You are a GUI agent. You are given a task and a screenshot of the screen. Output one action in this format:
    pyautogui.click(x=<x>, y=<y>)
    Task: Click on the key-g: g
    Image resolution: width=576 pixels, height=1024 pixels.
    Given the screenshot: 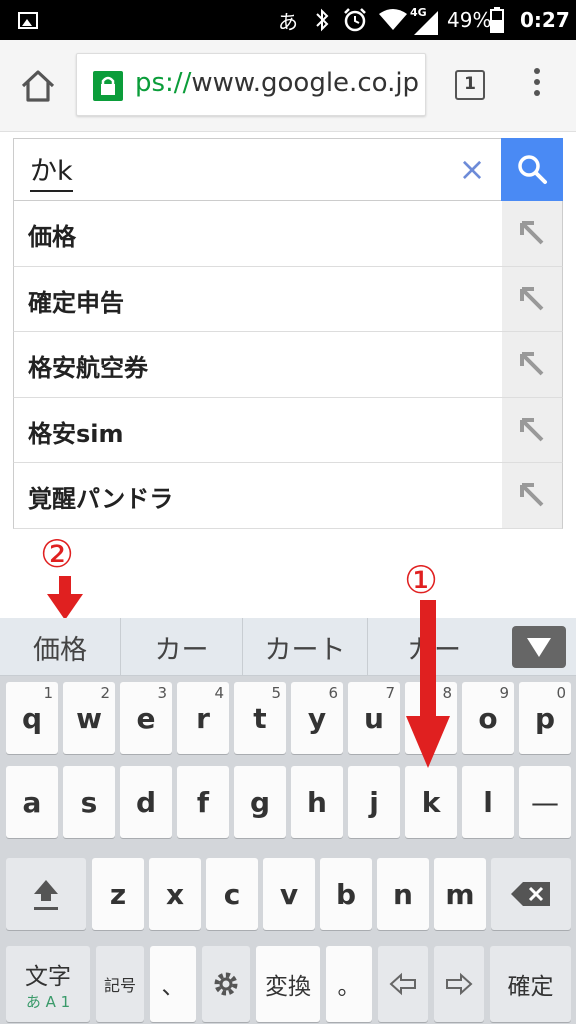 What is the action you would take?
    pyautogui.click(x=260, y=802)
    